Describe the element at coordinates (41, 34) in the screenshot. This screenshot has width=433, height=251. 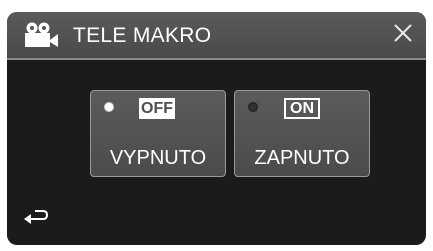
I see `video-camera-icon` at that location.